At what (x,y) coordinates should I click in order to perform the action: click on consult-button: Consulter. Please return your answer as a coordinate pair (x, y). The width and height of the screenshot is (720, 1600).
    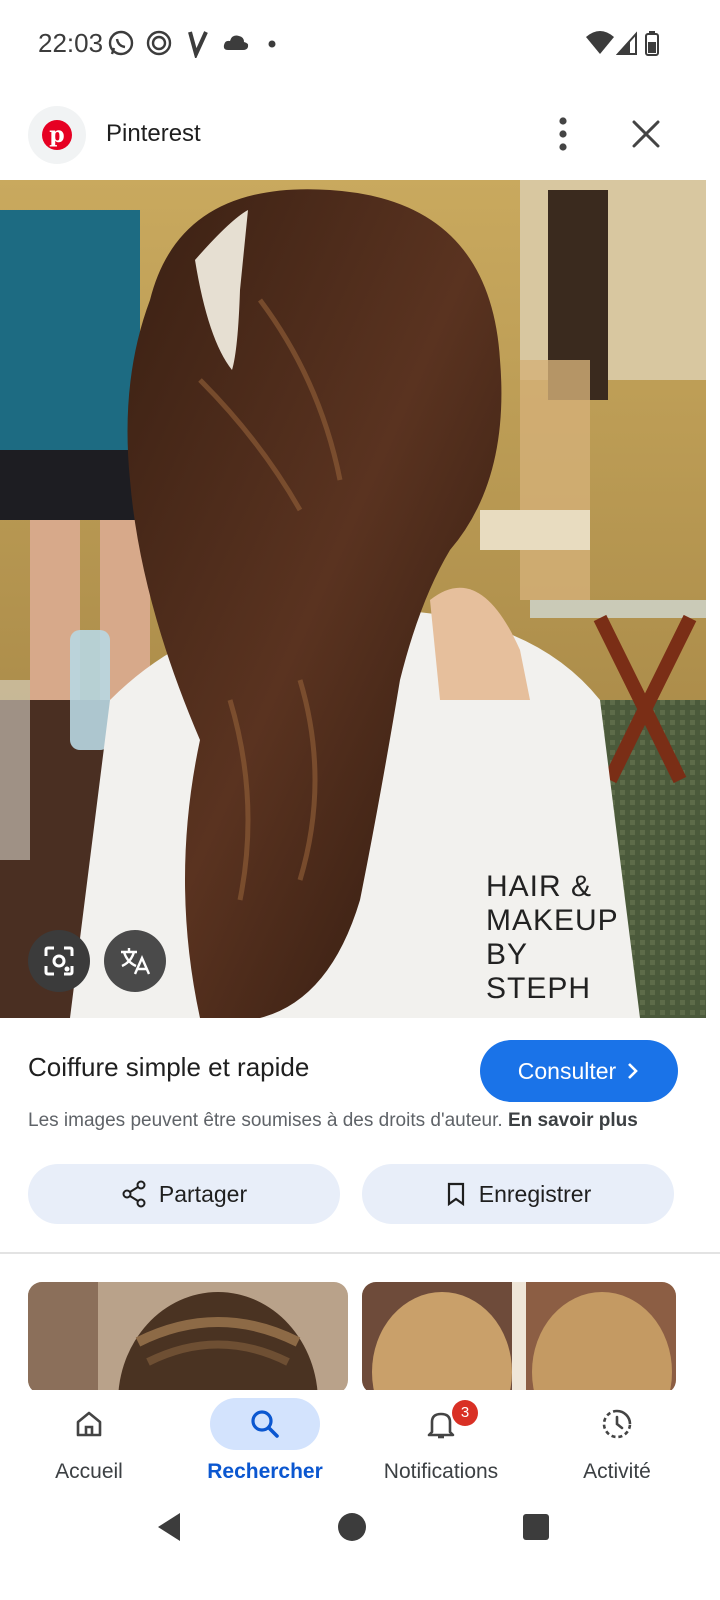
    Looking at the image, I should click on (579, 1071).